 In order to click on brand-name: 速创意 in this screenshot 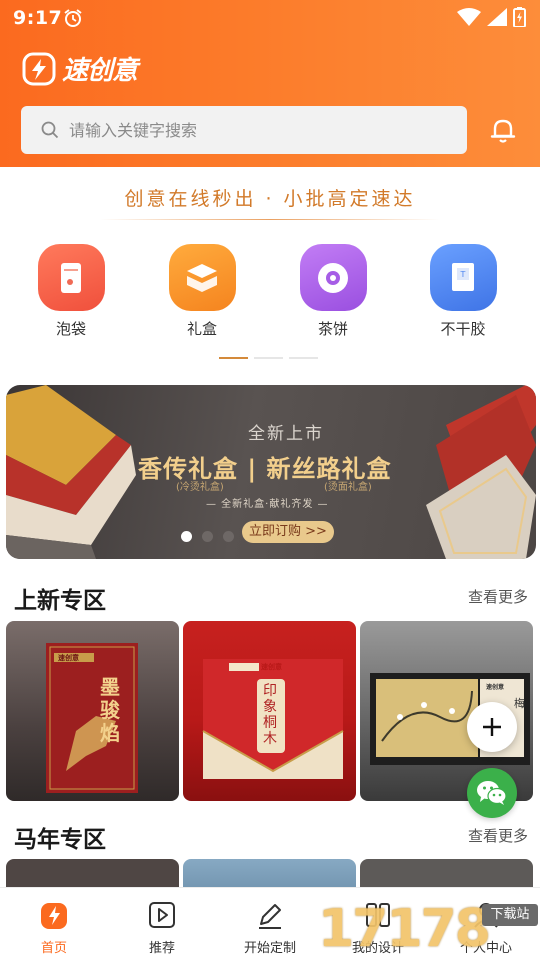, I will do `click(100, 71)`.